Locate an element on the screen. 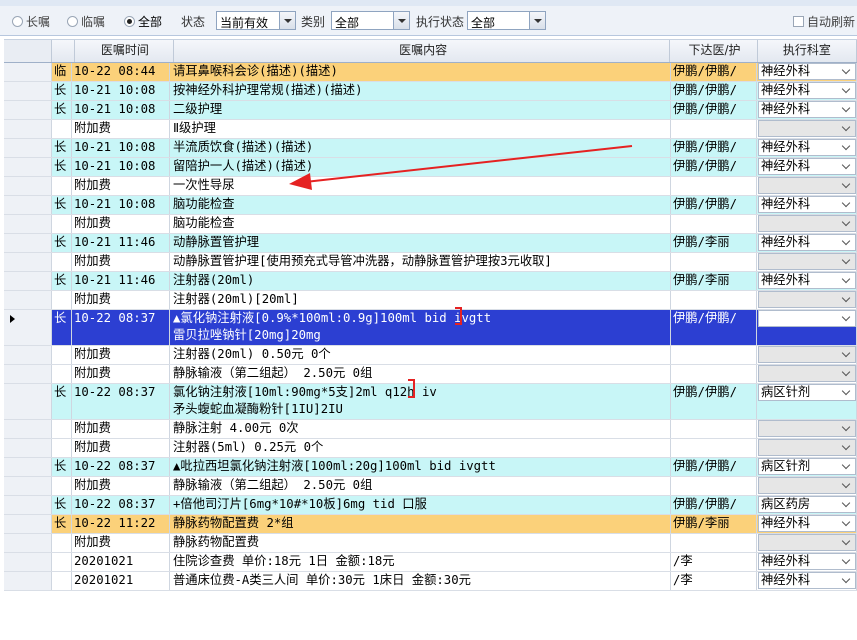 The width and height of the screenshot is (857, 640). order-row: 长 10-22 11:22 静脉药物配置费 2*组 伊鹏/李丽 神经外科 is located at coordinates (430, 524).